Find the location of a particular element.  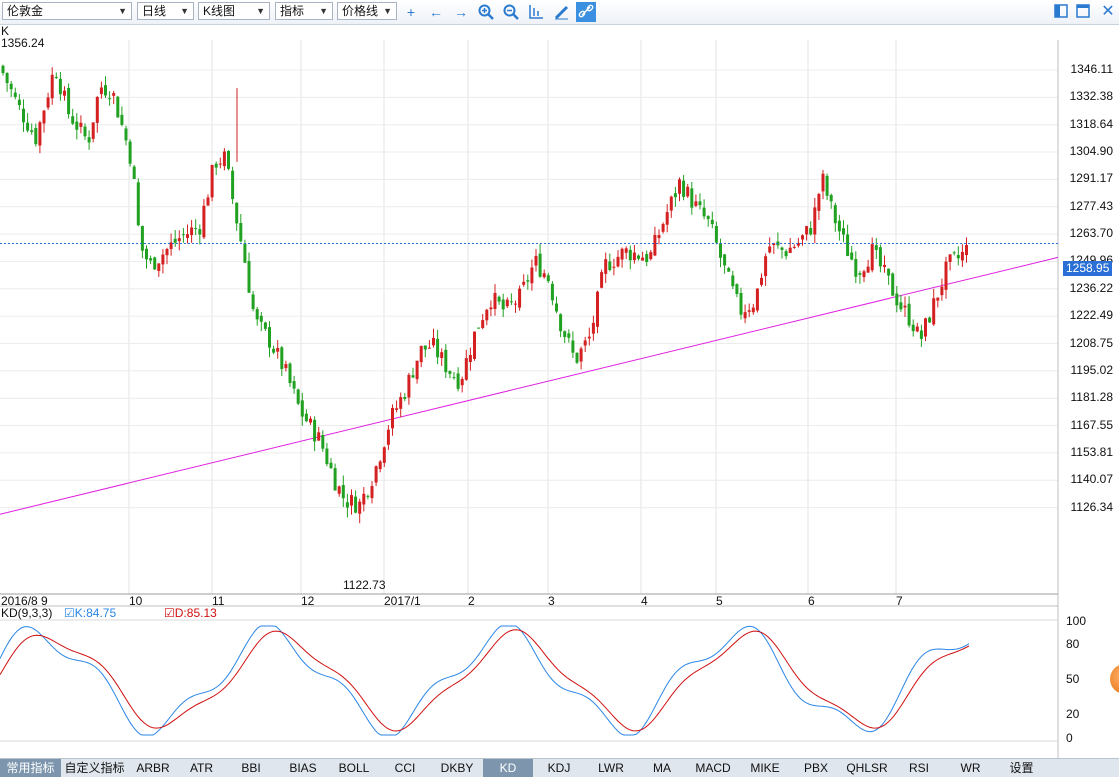

y-tick-label: 1236.22 is located at coordinates (1091, 287).